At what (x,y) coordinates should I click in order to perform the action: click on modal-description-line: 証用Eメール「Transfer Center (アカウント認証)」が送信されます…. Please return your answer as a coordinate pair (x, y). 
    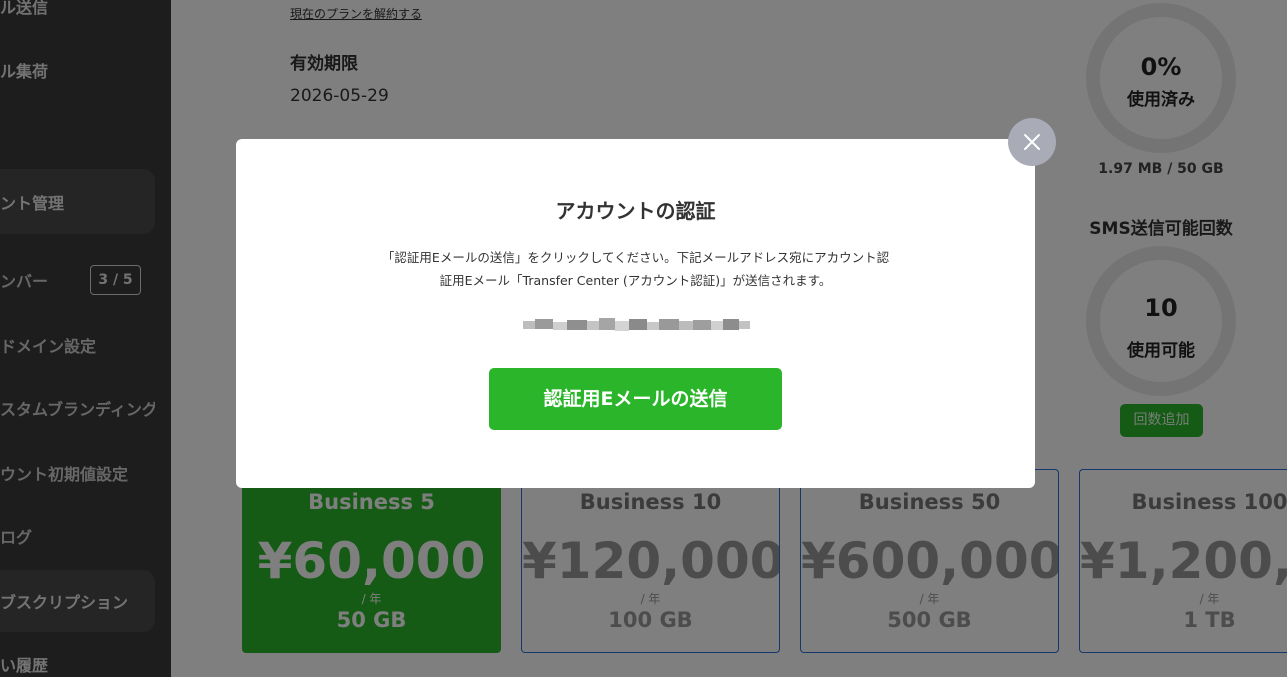
    Looking at the image, I should click on (635, 280).